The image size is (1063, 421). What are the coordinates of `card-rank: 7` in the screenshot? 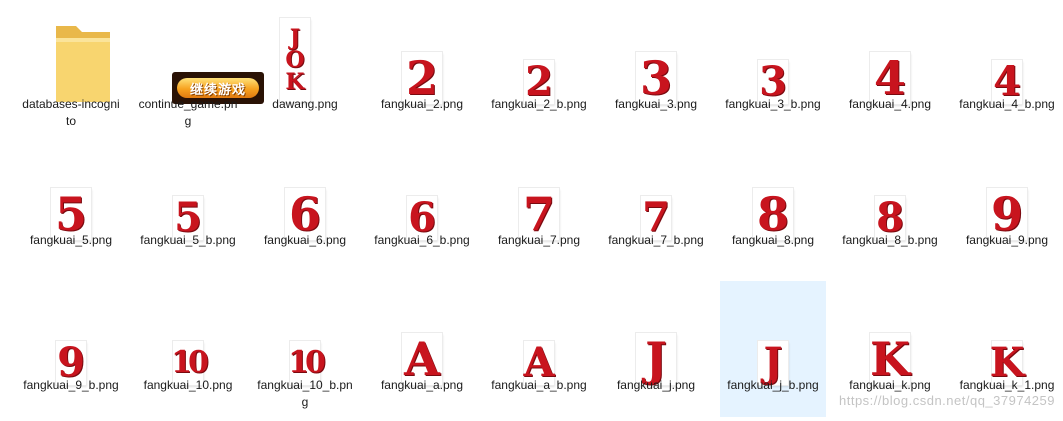 It's located at (538, 214).